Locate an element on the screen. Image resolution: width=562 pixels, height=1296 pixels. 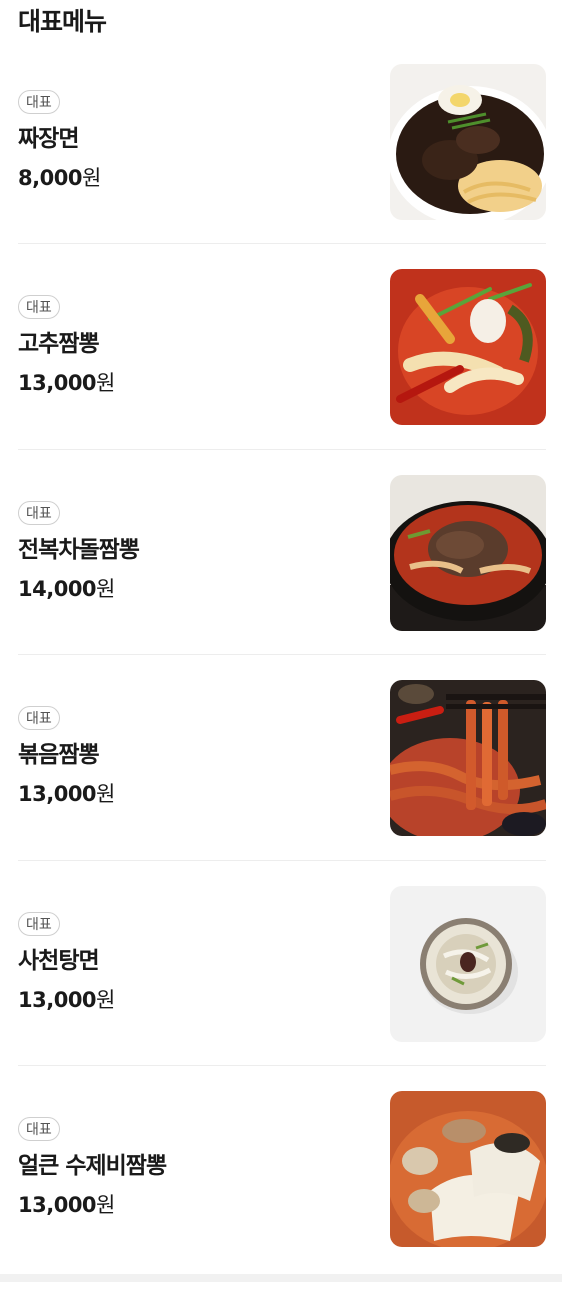
abalone-brisket-jjamppong-photo is located at coordinates (468, 552).